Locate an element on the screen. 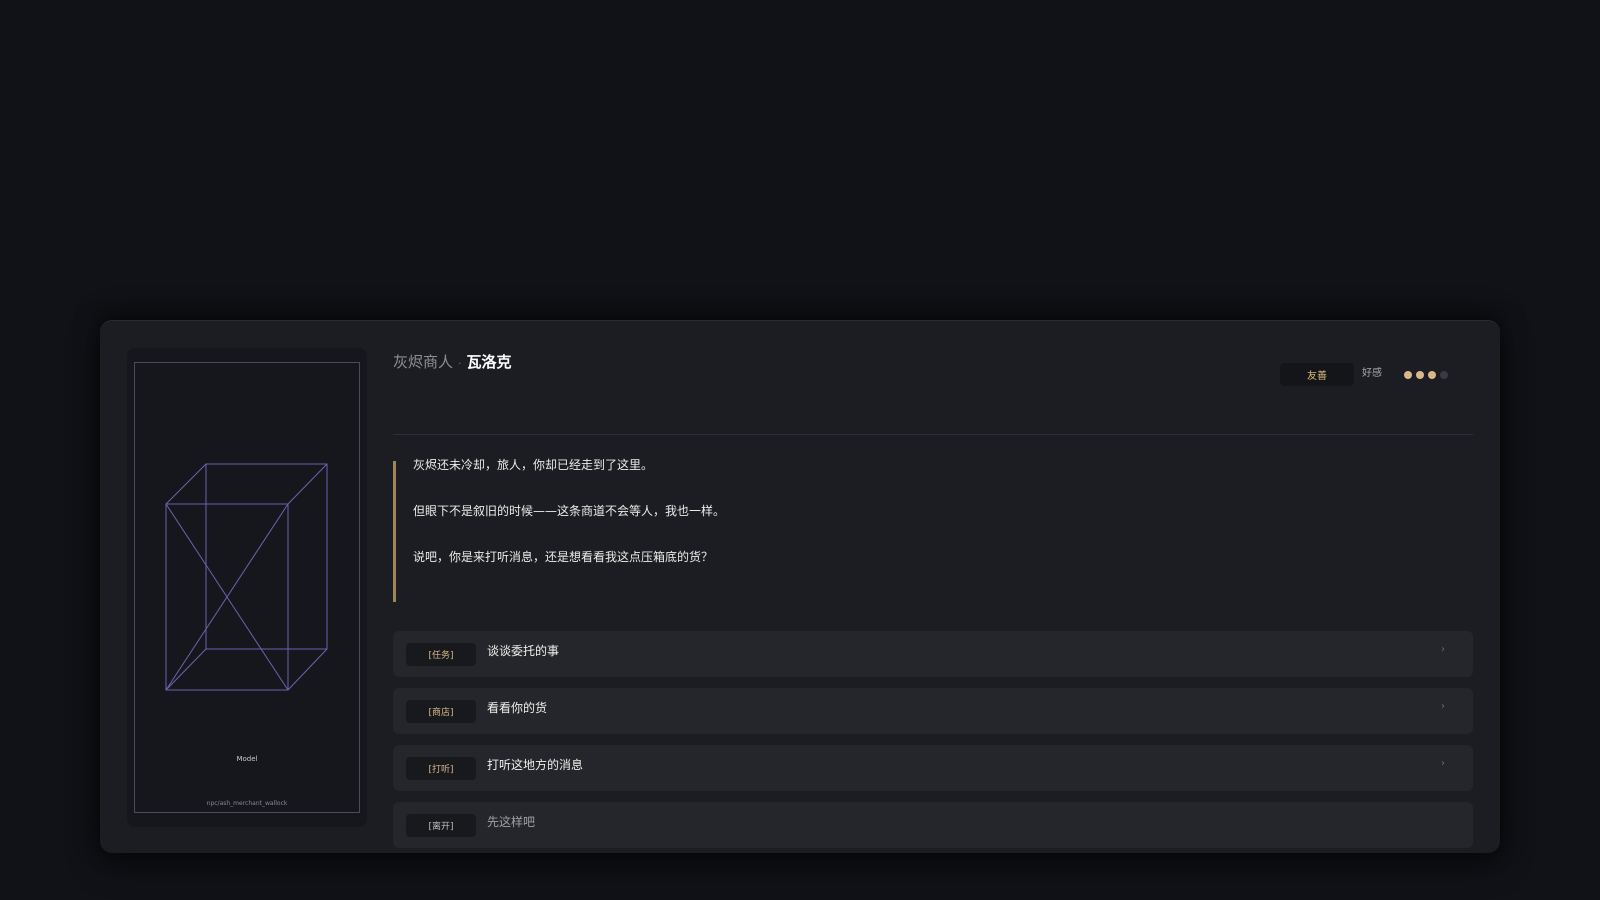  affinity-meter is located at coordinates (1426, 375).